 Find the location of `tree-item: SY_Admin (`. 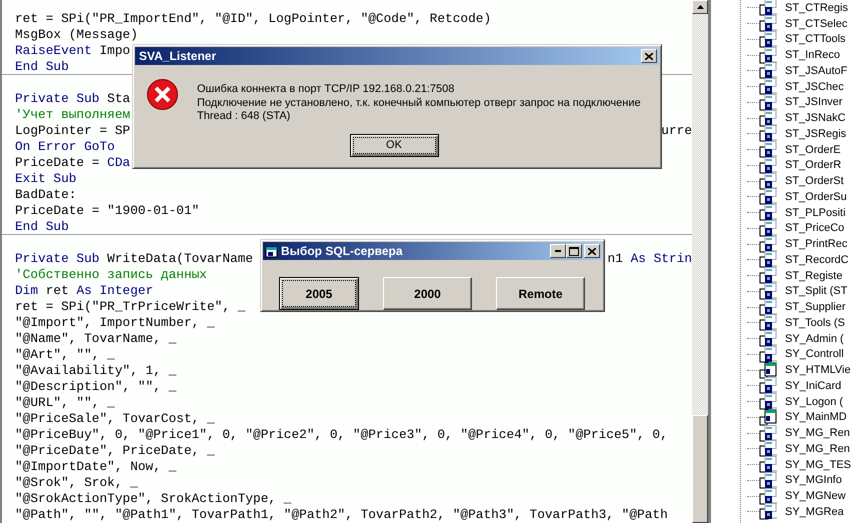

tree-item: SY_Admin ( is located at coordinates (814, 338).